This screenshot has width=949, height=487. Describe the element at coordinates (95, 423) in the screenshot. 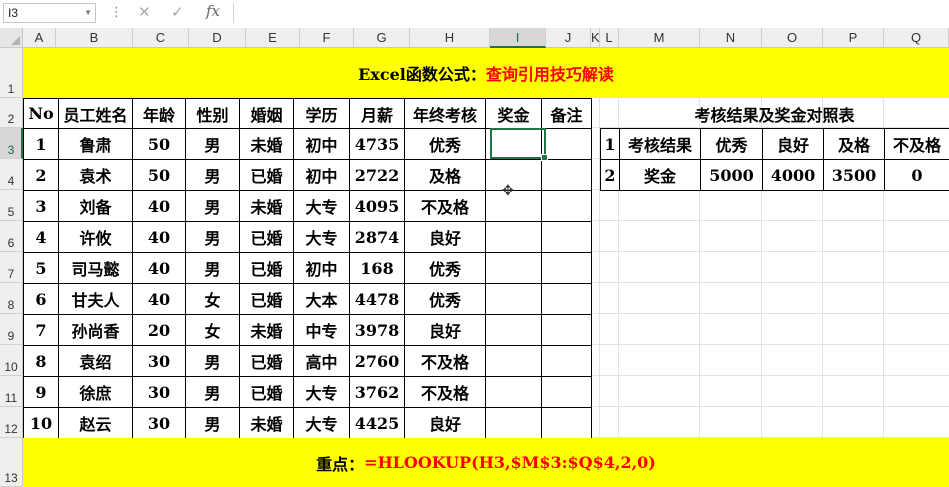

I see `employee-cell: 赵云` at that location.